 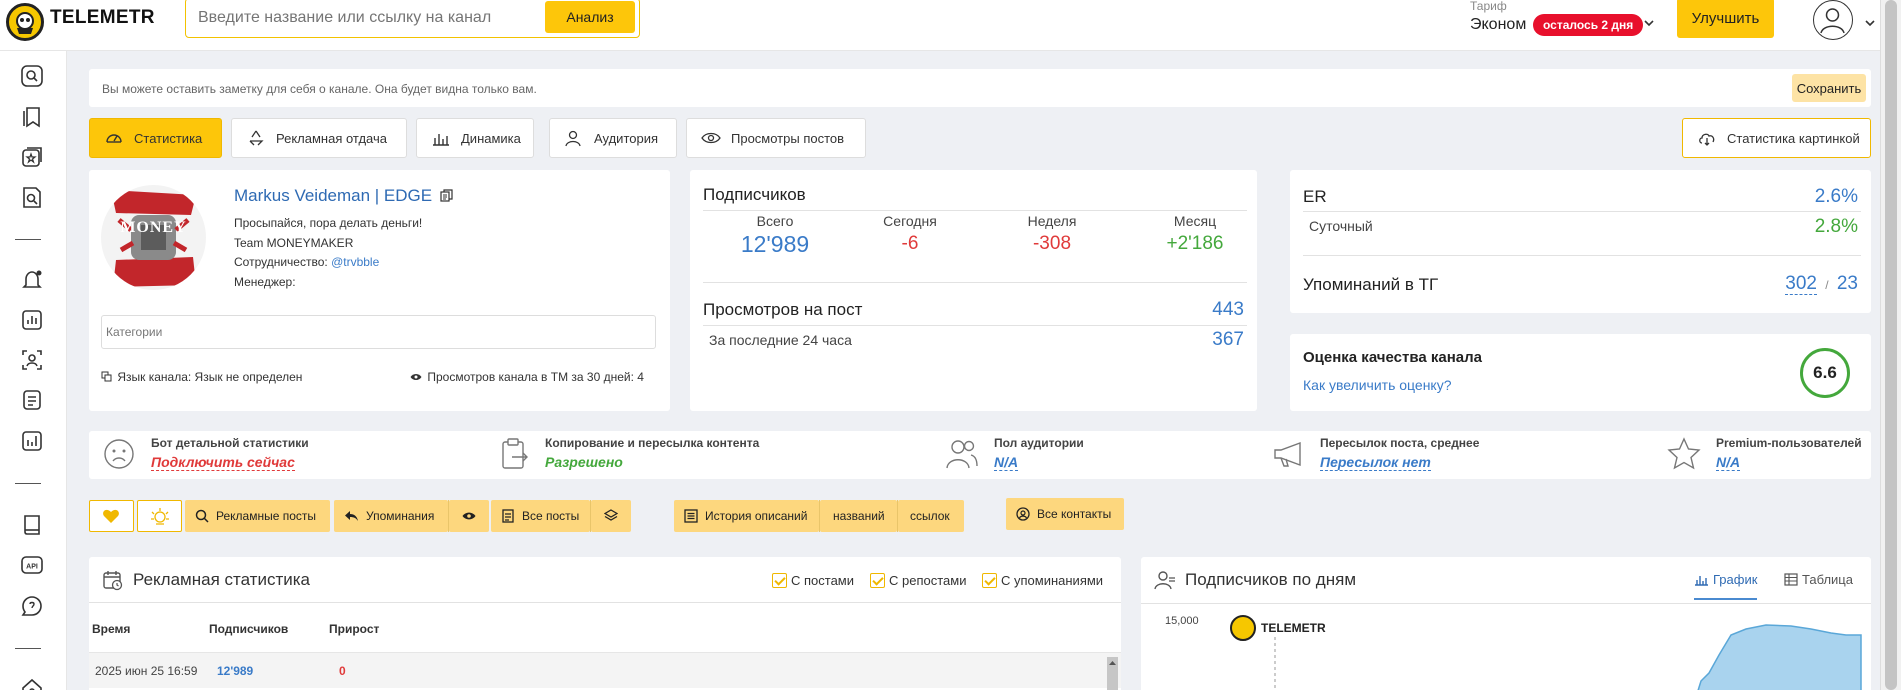 What do you see at coordinates (32, 198) in the screenshot?
I see `post-search-icon` at bounding box center [32, 198].